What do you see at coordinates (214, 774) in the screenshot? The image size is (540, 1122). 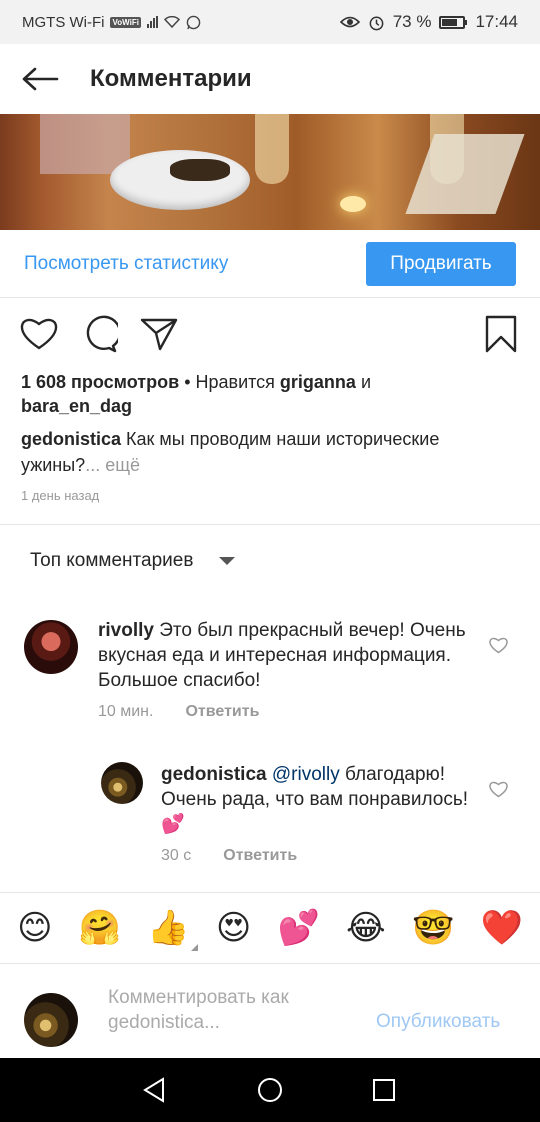 I see `comment-username: gedonistica` at bounding box center [214, 774].